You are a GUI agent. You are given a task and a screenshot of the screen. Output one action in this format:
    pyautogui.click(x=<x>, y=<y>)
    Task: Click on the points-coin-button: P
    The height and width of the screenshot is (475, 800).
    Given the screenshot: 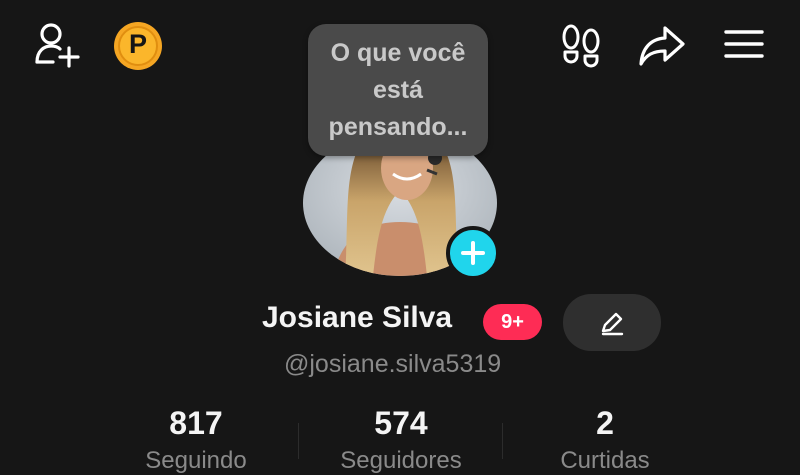 What is the action you would take?
    pyautogui.click(x=138, y=46)
    